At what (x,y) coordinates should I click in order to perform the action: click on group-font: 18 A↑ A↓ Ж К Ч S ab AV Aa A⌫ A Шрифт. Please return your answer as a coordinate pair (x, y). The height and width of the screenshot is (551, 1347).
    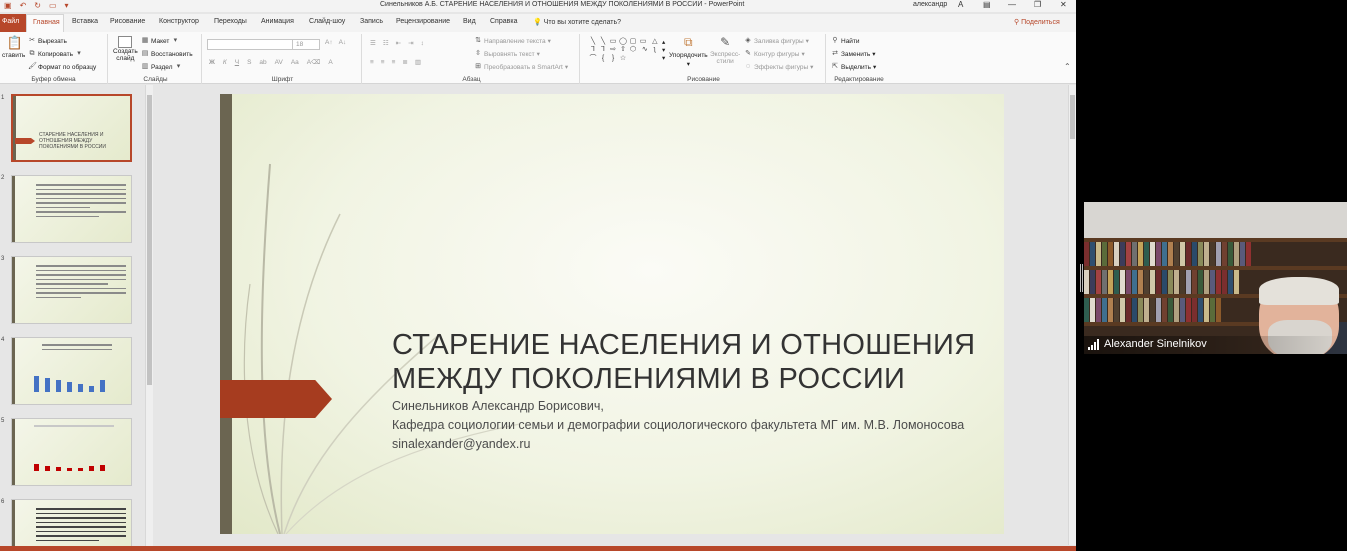
    Looking at the image, I should click on (283, 59).